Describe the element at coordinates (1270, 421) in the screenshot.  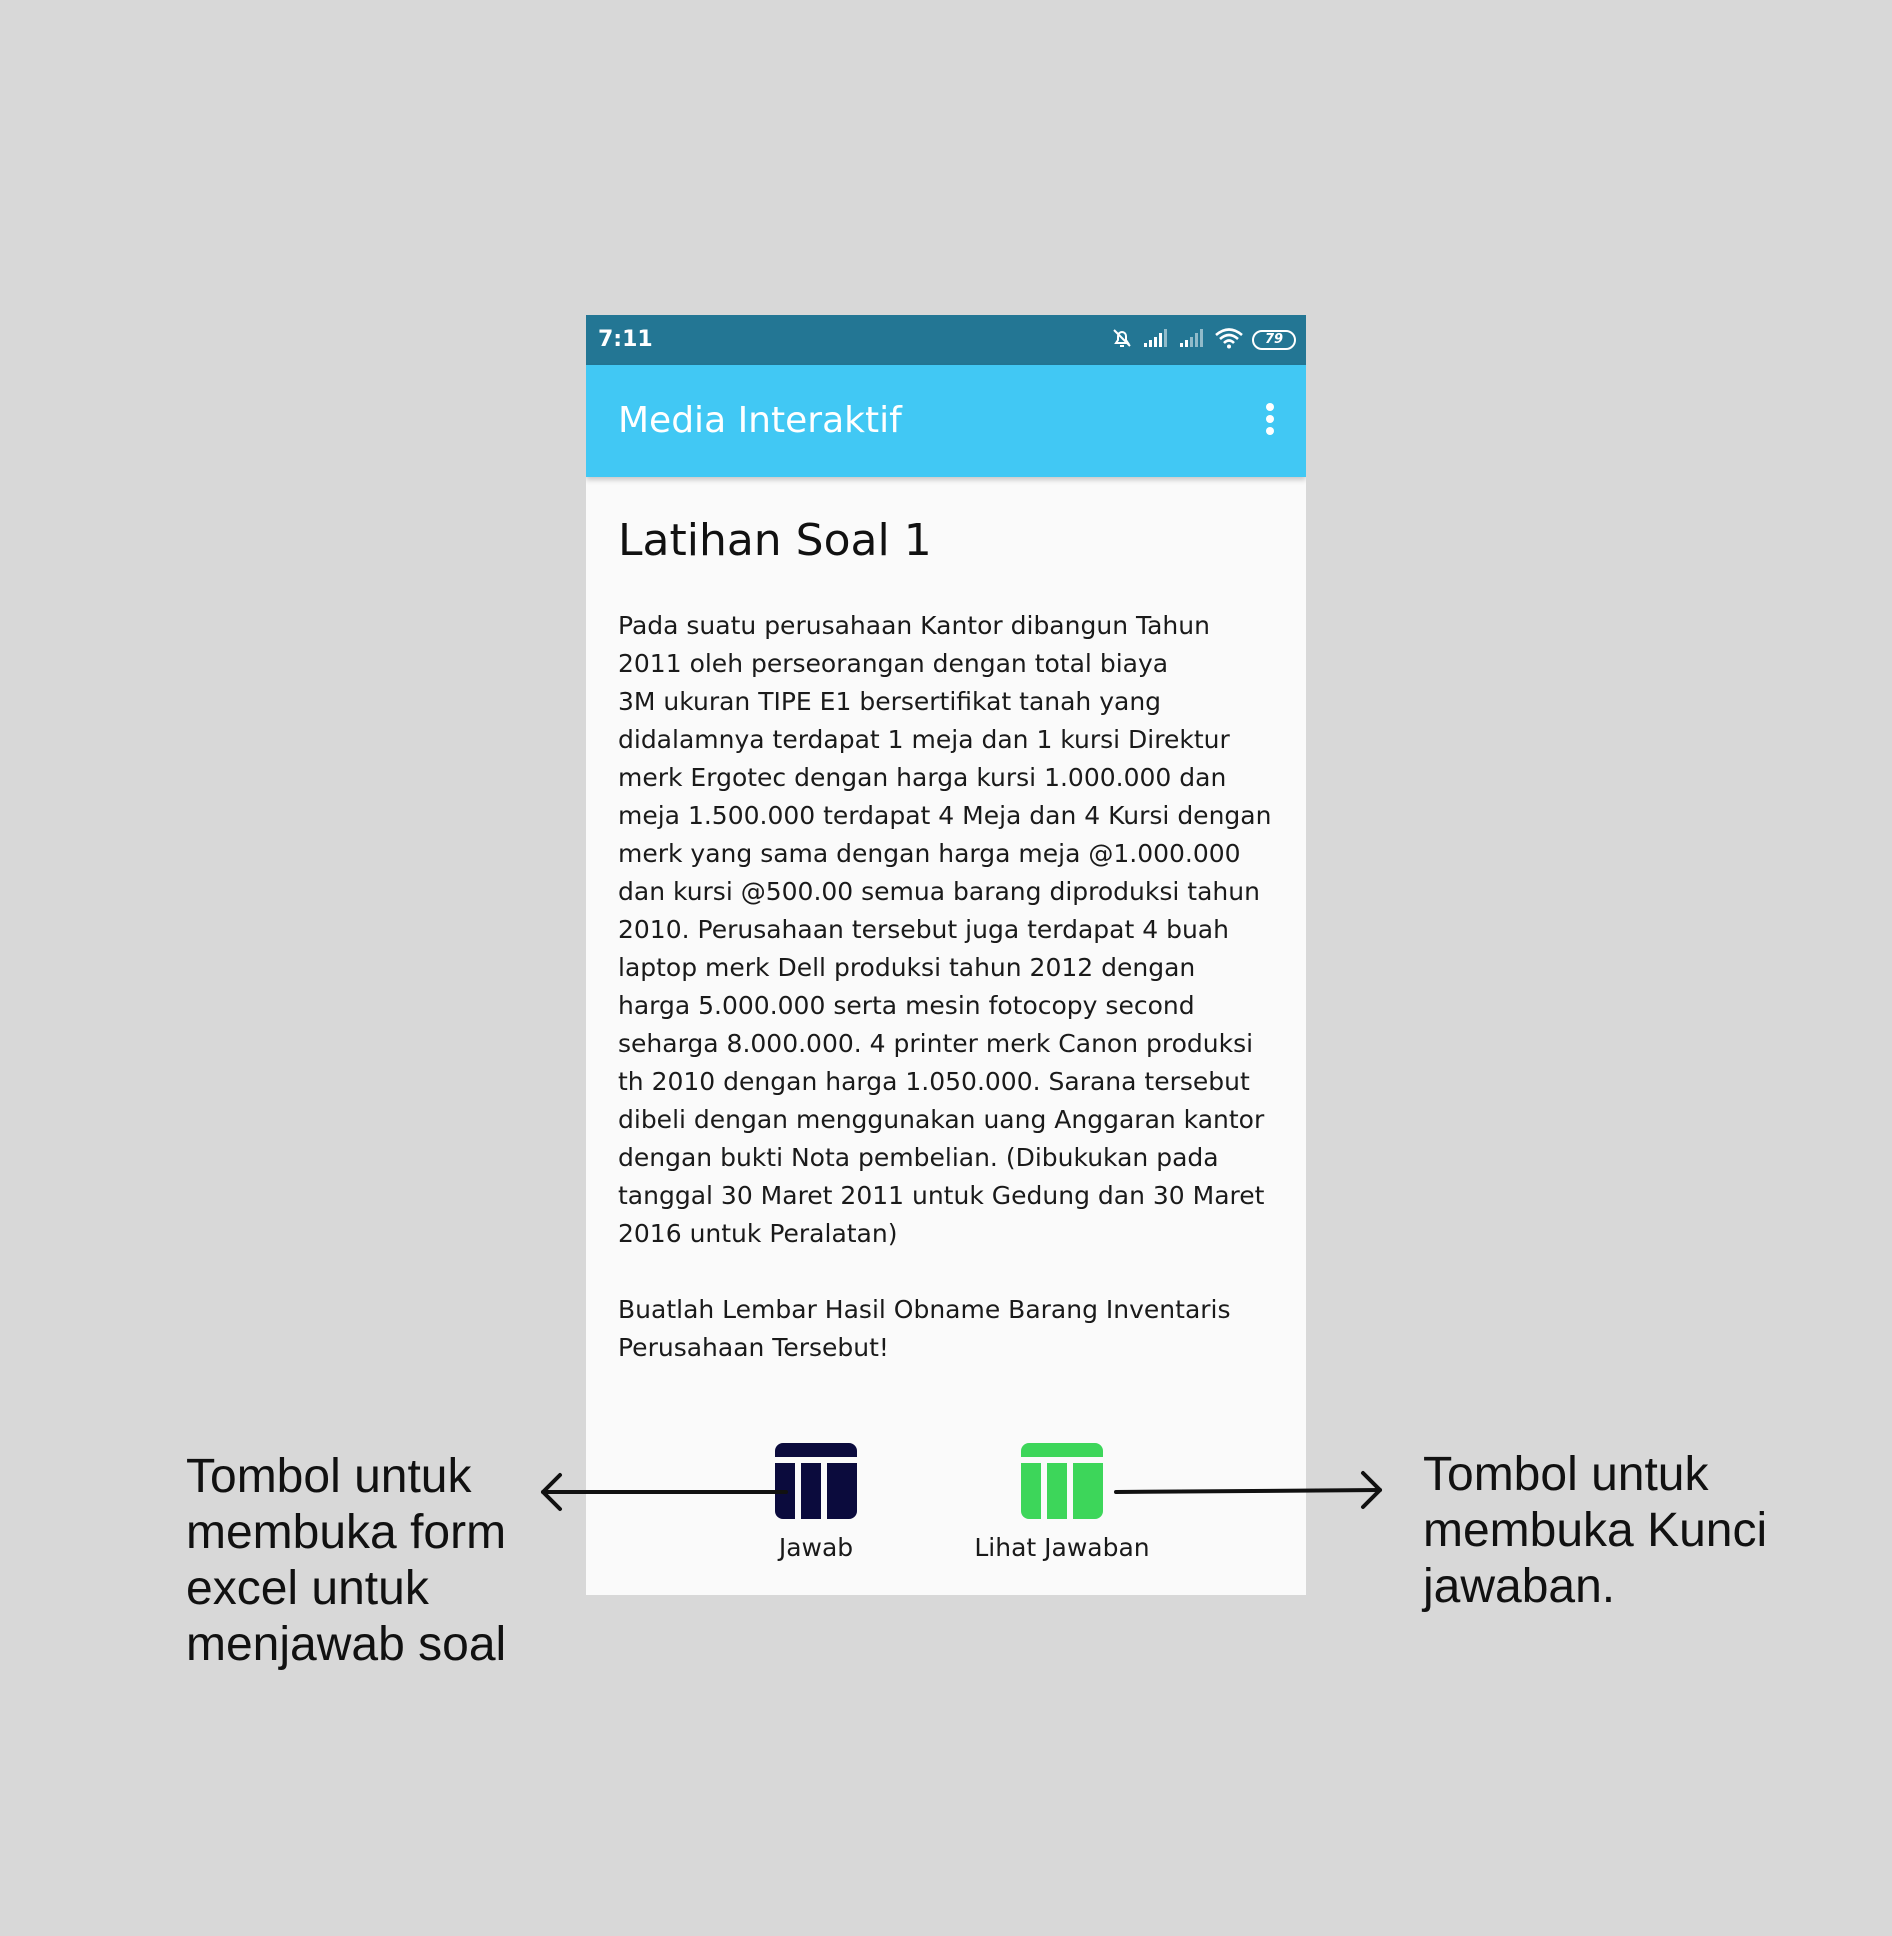
I see `overflow-menu-icon` at that location.